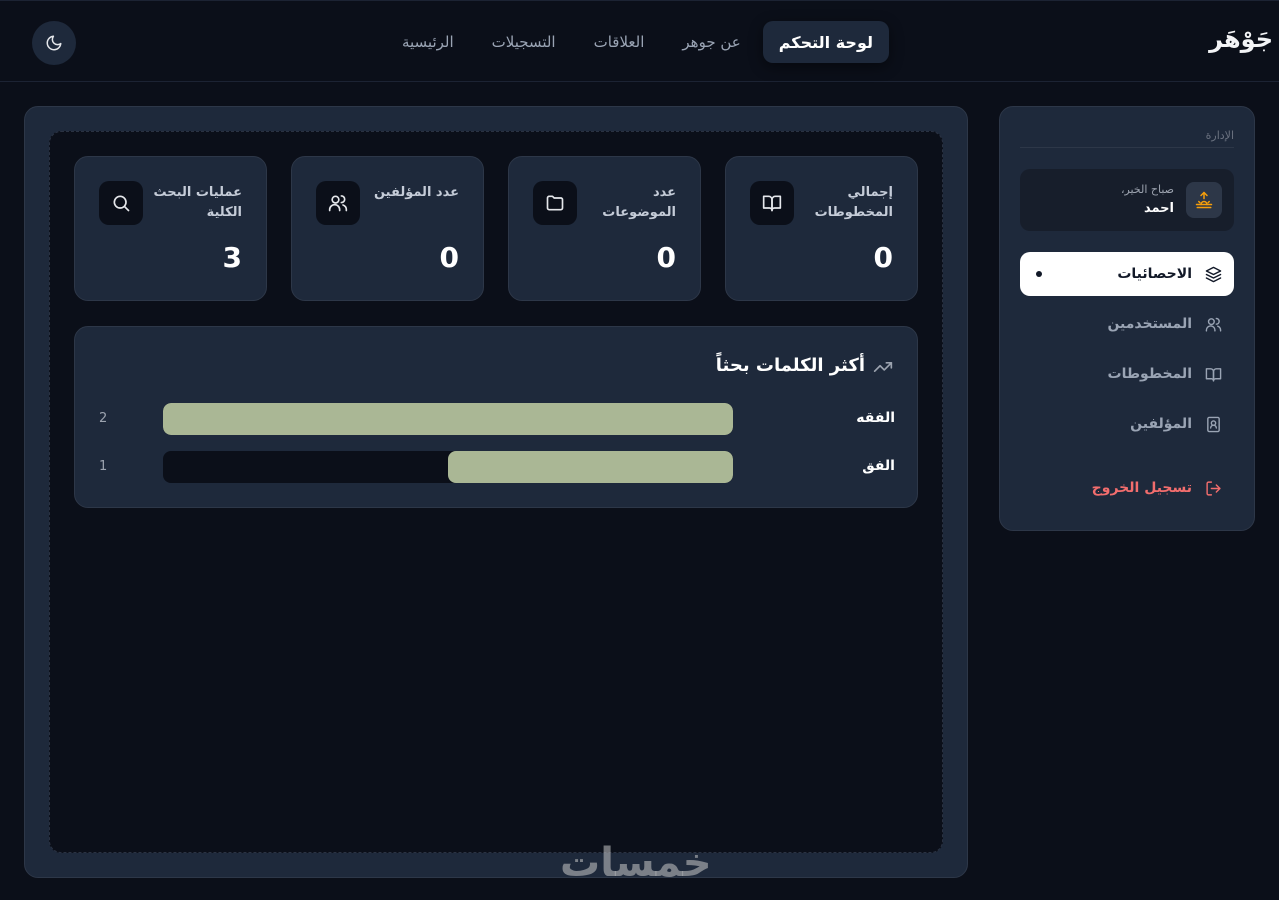 The image size is (1279, 900). I want to click on top-searched-words-chart: أكثر الكلمات بحثاً الفقه 2 الفق 1, so click(496, 417).